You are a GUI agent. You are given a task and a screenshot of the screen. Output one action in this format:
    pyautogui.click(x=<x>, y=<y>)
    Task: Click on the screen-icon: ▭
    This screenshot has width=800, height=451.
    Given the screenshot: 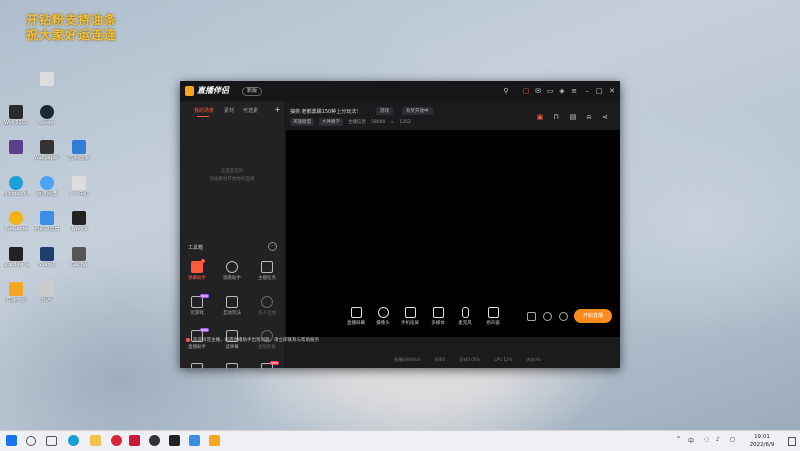 What is the action you would take?
    pyautogui.click(x=550, y=91)
    